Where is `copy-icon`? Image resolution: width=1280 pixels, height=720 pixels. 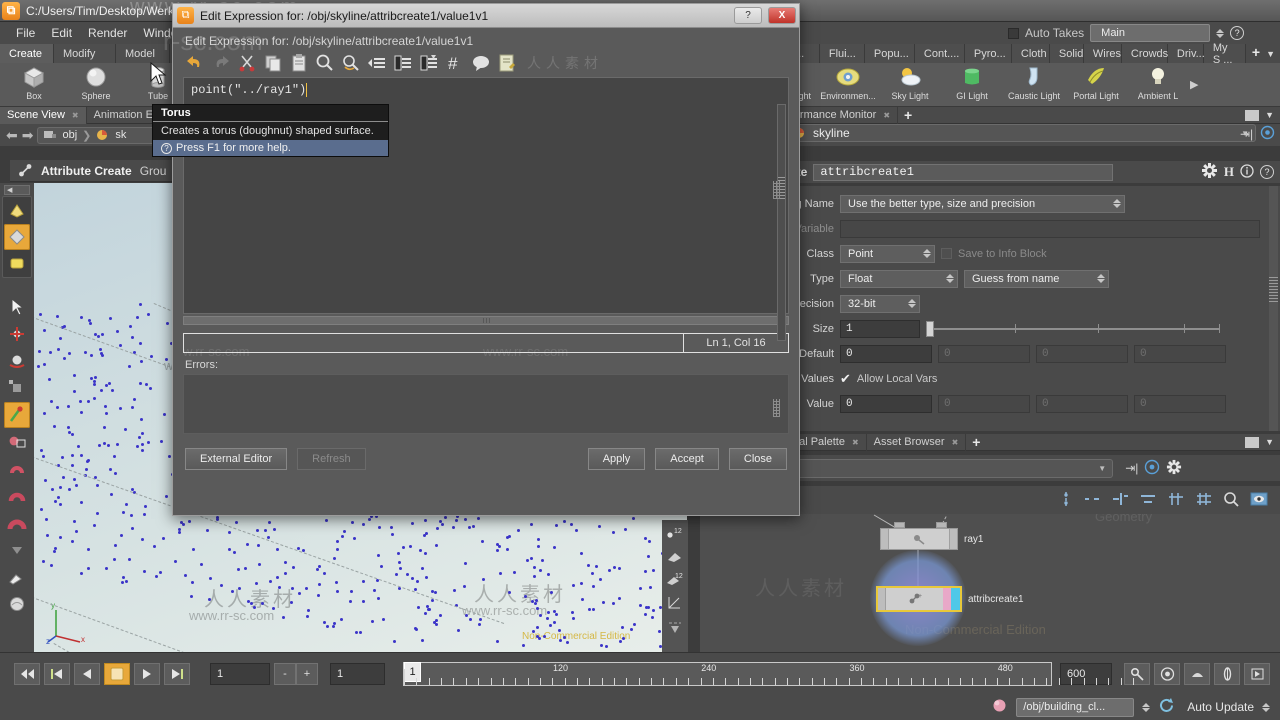
copy-icon is located at coordinates (273, 63).